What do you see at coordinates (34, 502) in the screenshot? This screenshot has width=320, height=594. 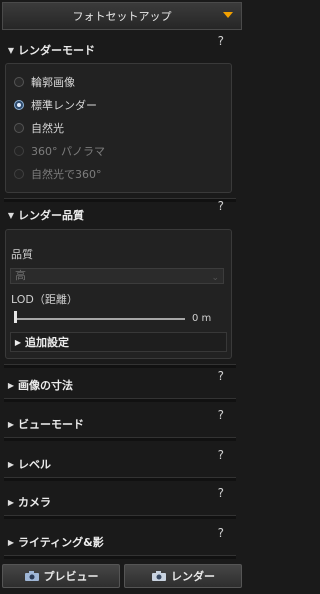 I see `section-title: カメラ` at bounding box center [34, 502].